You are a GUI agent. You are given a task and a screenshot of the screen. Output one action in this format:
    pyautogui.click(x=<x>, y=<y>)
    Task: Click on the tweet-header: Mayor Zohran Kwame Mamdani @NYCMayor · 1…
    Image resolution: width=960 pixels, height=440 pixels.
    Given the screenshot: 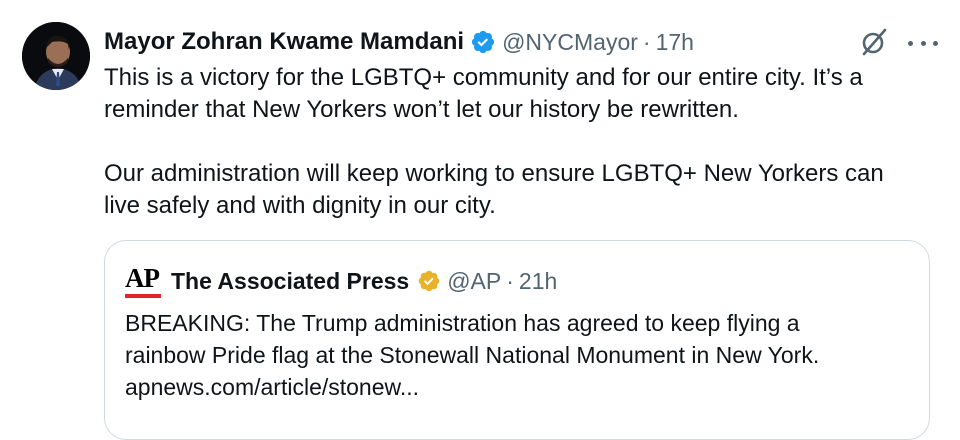 What is the action you would take?
    pyautogui.click(x=522, y=42)
    